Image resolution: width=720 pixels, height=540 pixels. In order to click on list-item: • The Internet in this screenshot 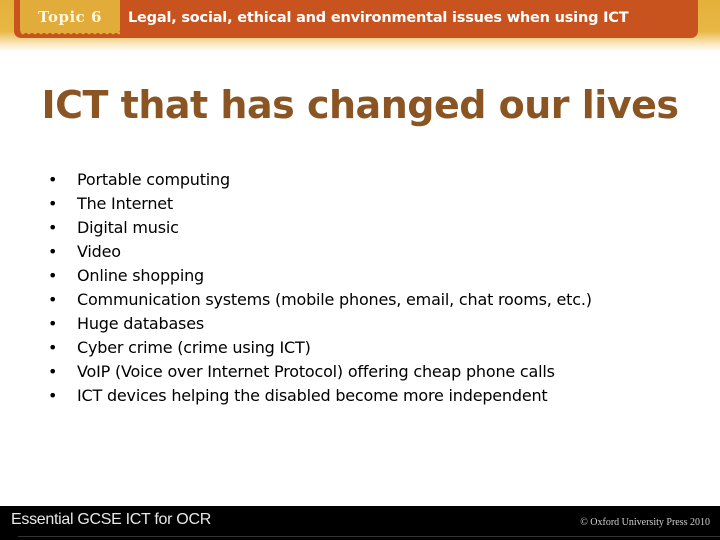, I will do `click(320, 206)`.